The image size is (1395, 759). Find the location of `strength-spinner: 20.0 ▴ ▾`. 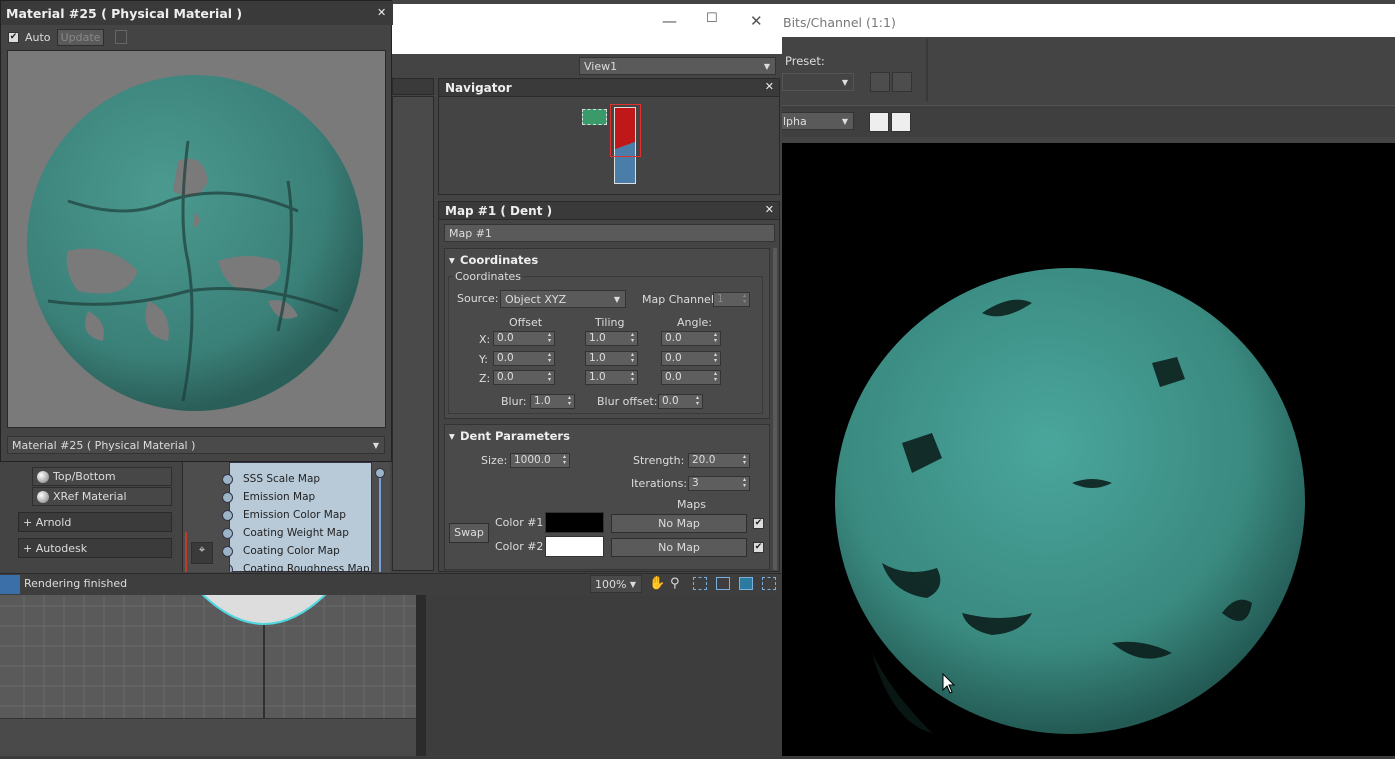

strength-spinner: 20.0 ▴ ▾ is located at coordinates (719, 460).